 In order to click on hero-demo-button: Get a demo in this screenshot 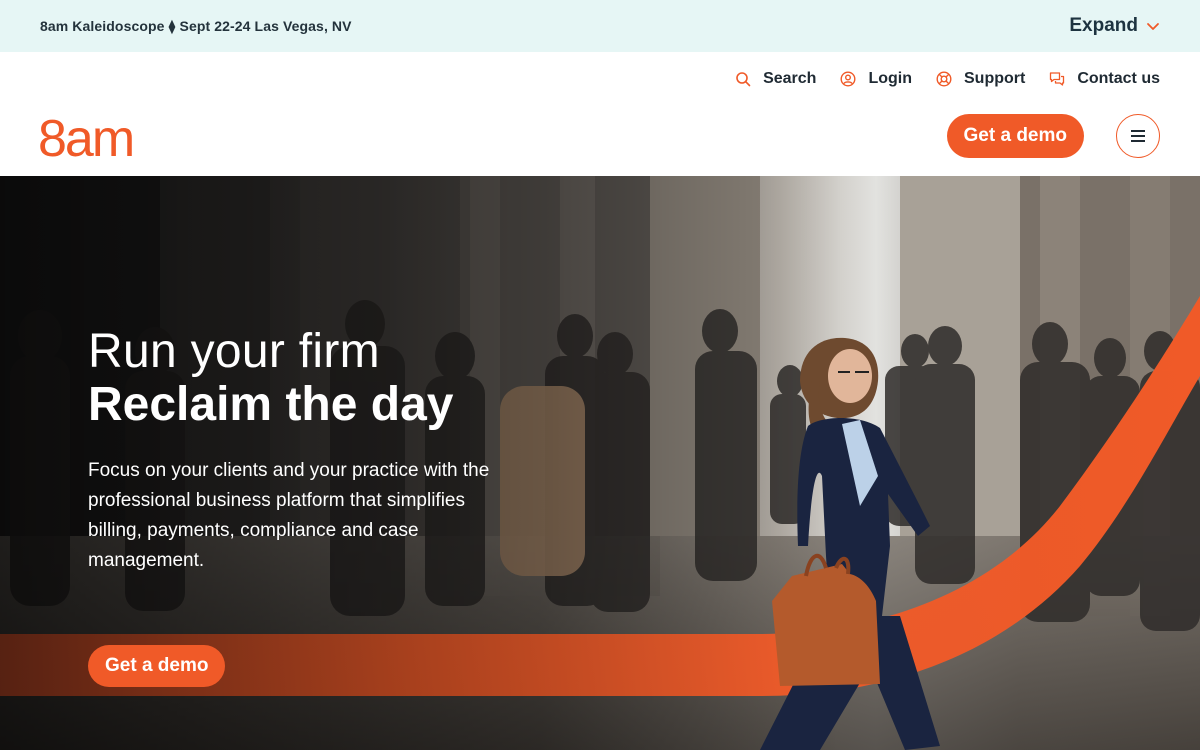, I will do `click(157, 666)`.